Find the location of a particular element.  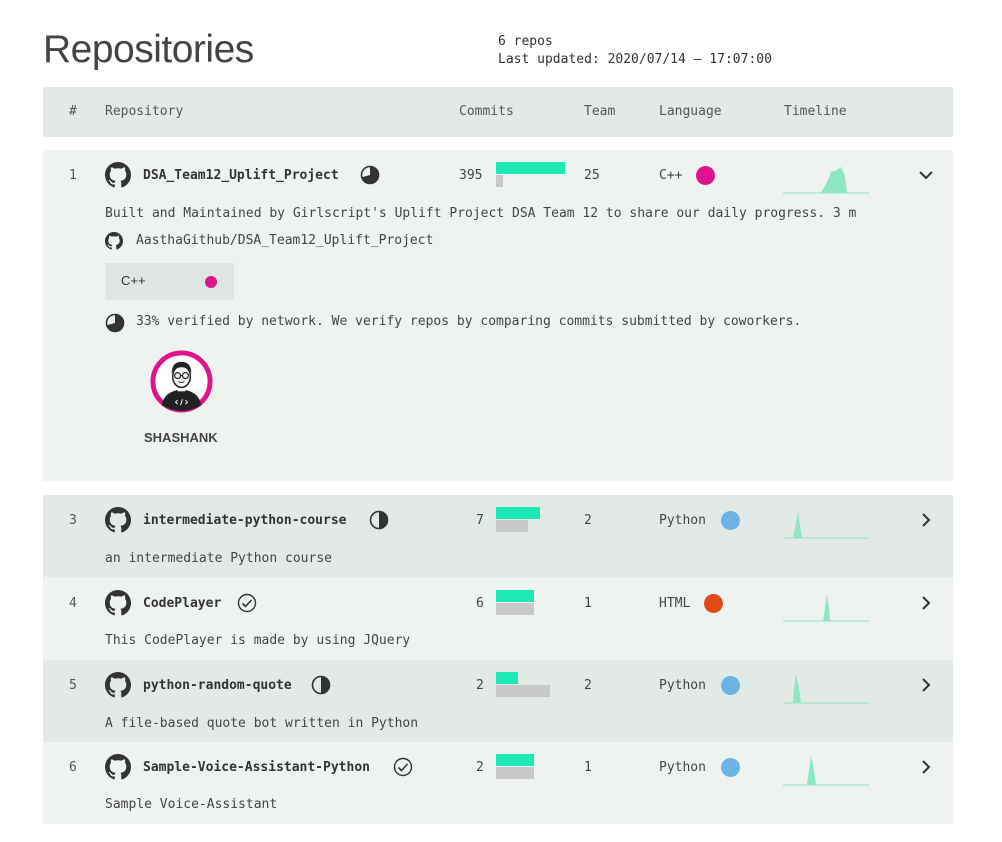

contributor-name: SHASHANK is located at coordinates (181, 437).